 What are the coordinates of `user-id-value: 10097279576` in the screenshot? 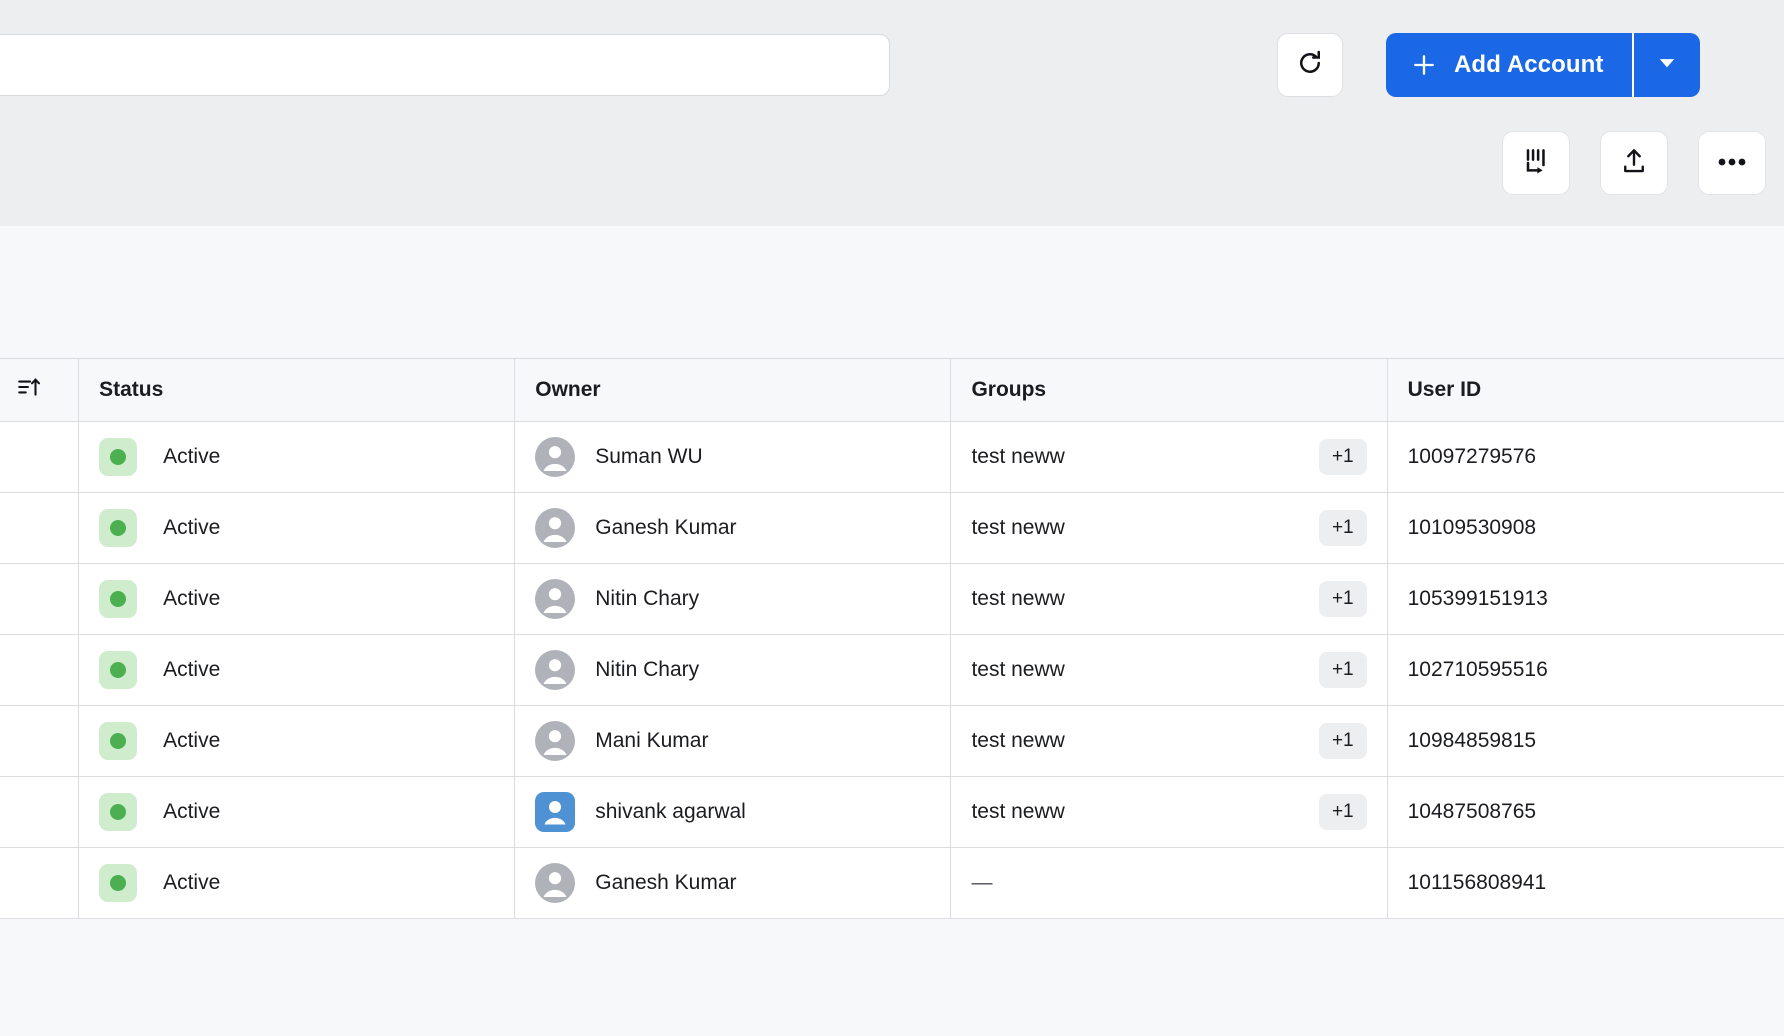 It's located at (1472, 456).